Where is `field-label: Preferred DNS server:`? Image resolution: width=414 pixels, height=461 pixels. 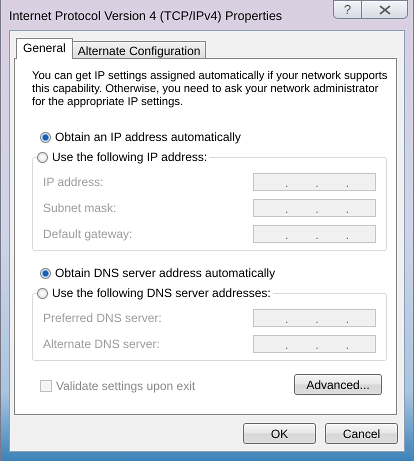 field-label: Preferred DNS server: is located at coordinates (102, 318).